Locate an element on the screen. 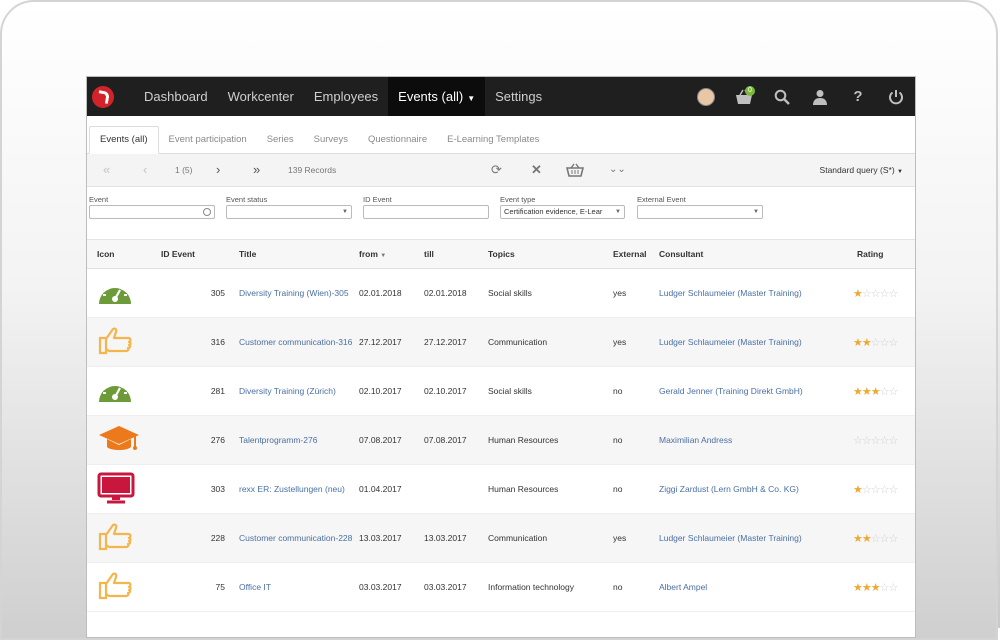 Image resolution: width=1000 pixels, height=640 pixels. logout-button is located at coordinates (896, 96).